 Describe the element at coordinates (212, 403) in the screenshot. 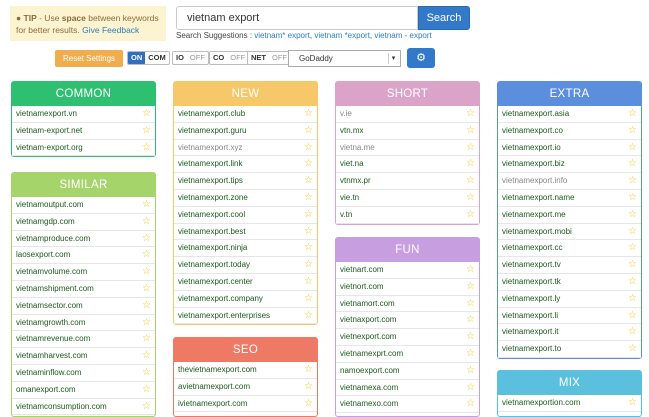

I see `domain-name: ivietnamexport.com` at that location.